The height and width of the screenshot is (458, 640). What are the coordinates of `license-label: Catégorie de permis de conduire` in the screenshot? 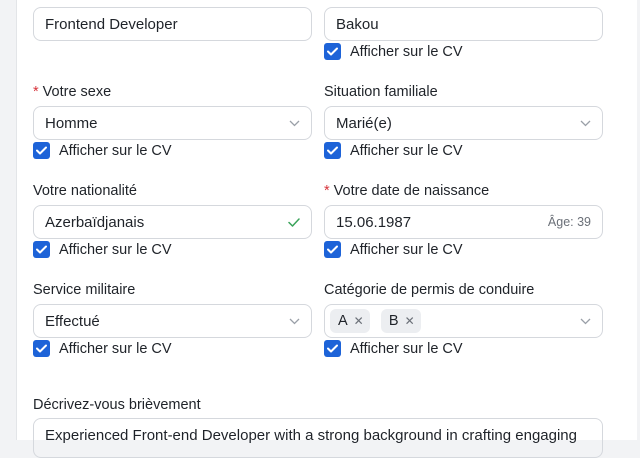 It's located at (429, 290).